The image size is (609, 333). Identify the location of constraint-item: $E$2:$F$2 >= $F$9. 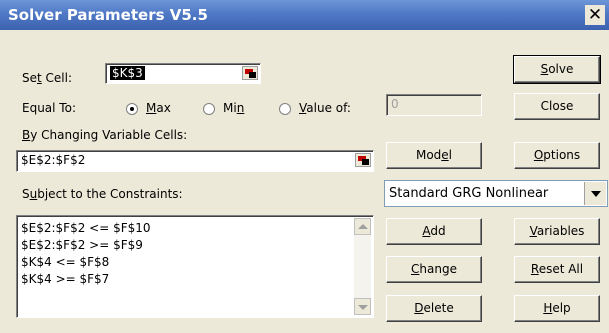
(82, 245).